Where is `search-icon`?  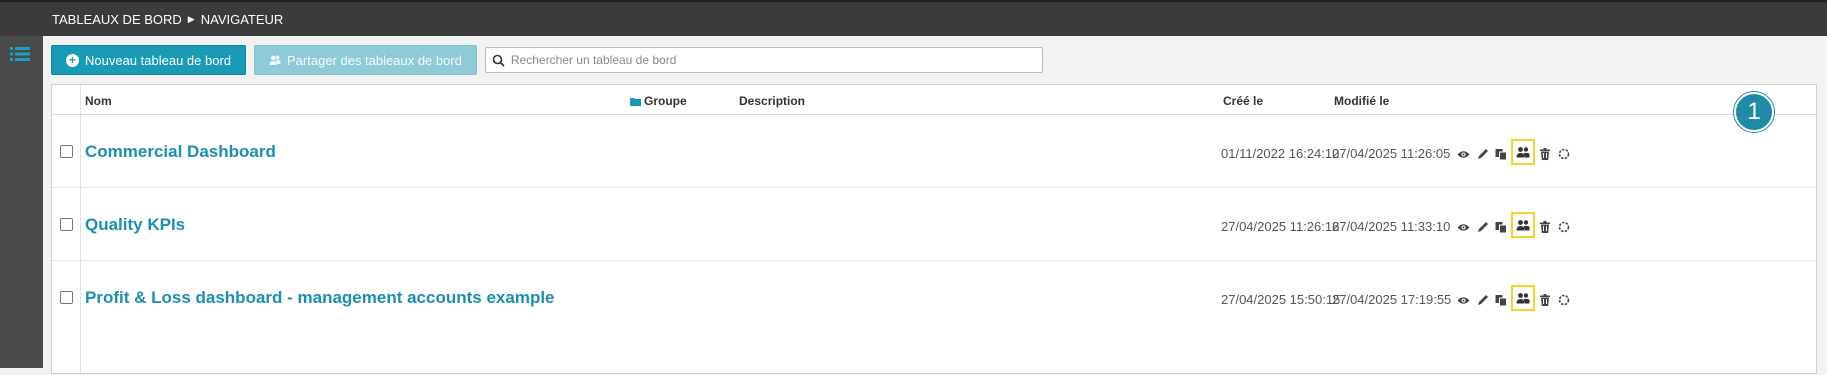 search-icon is located at coordinates (498, 60).